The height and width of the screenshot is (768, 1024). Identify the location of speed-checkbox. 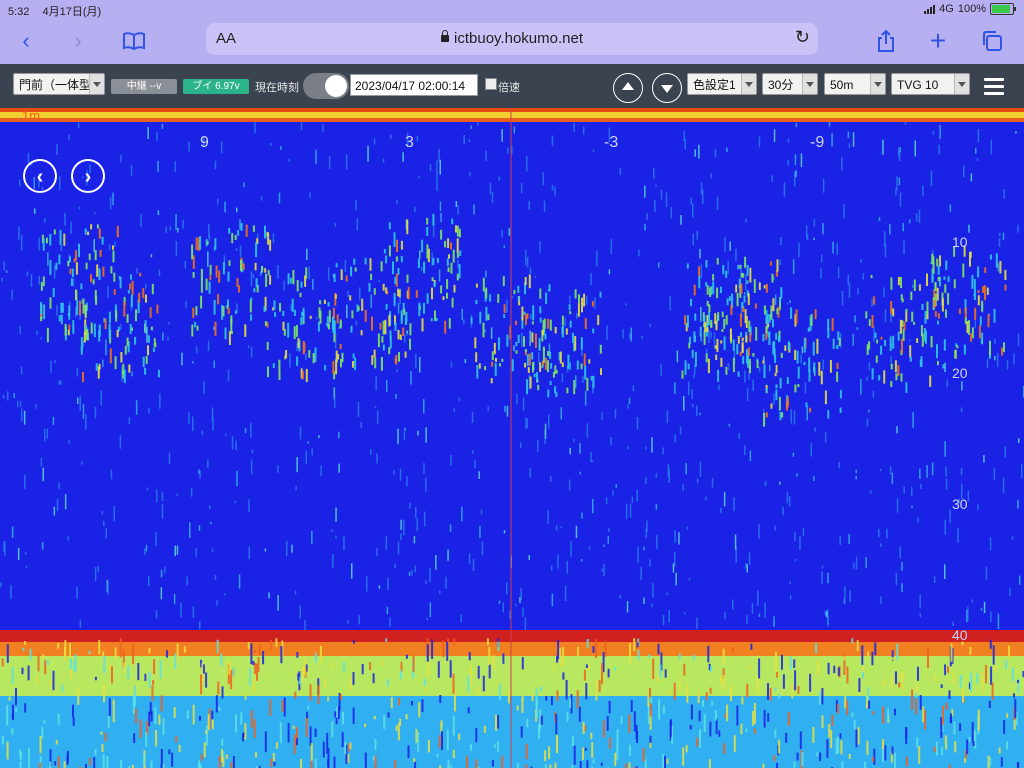
(491, 84).